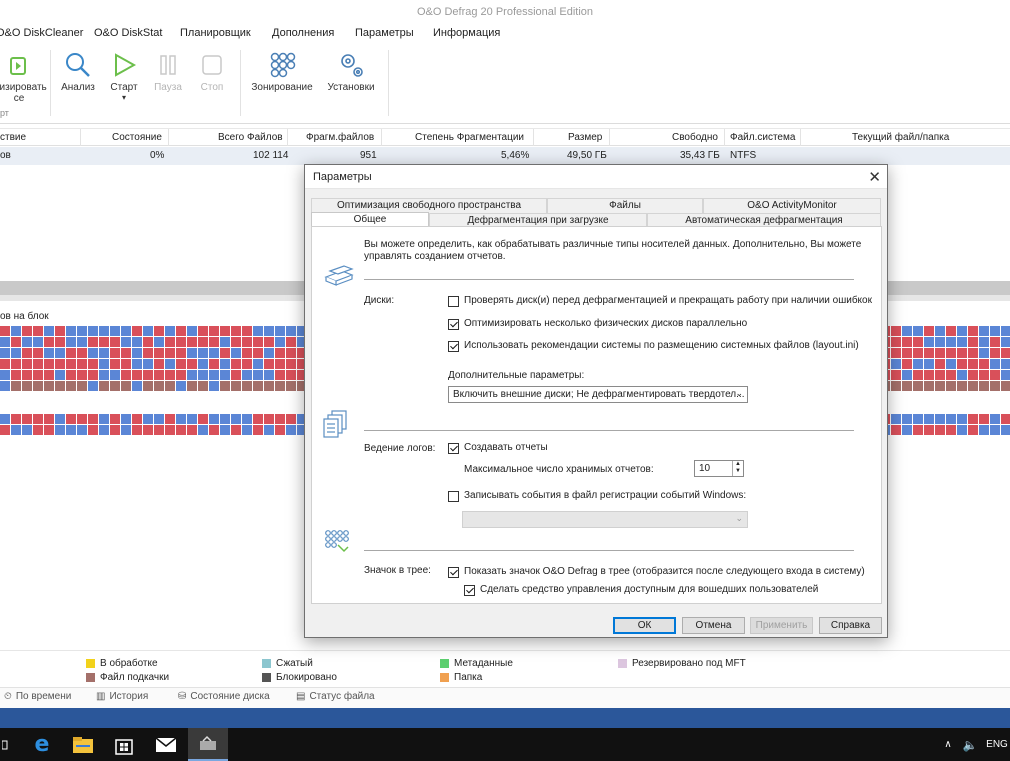 The height and width of the screenshot is (761, 1010). Describe the element at coordinates (429, 205) in the screenshot. I see `tab-free-space: Оптимизация свободного пространства` at that location.